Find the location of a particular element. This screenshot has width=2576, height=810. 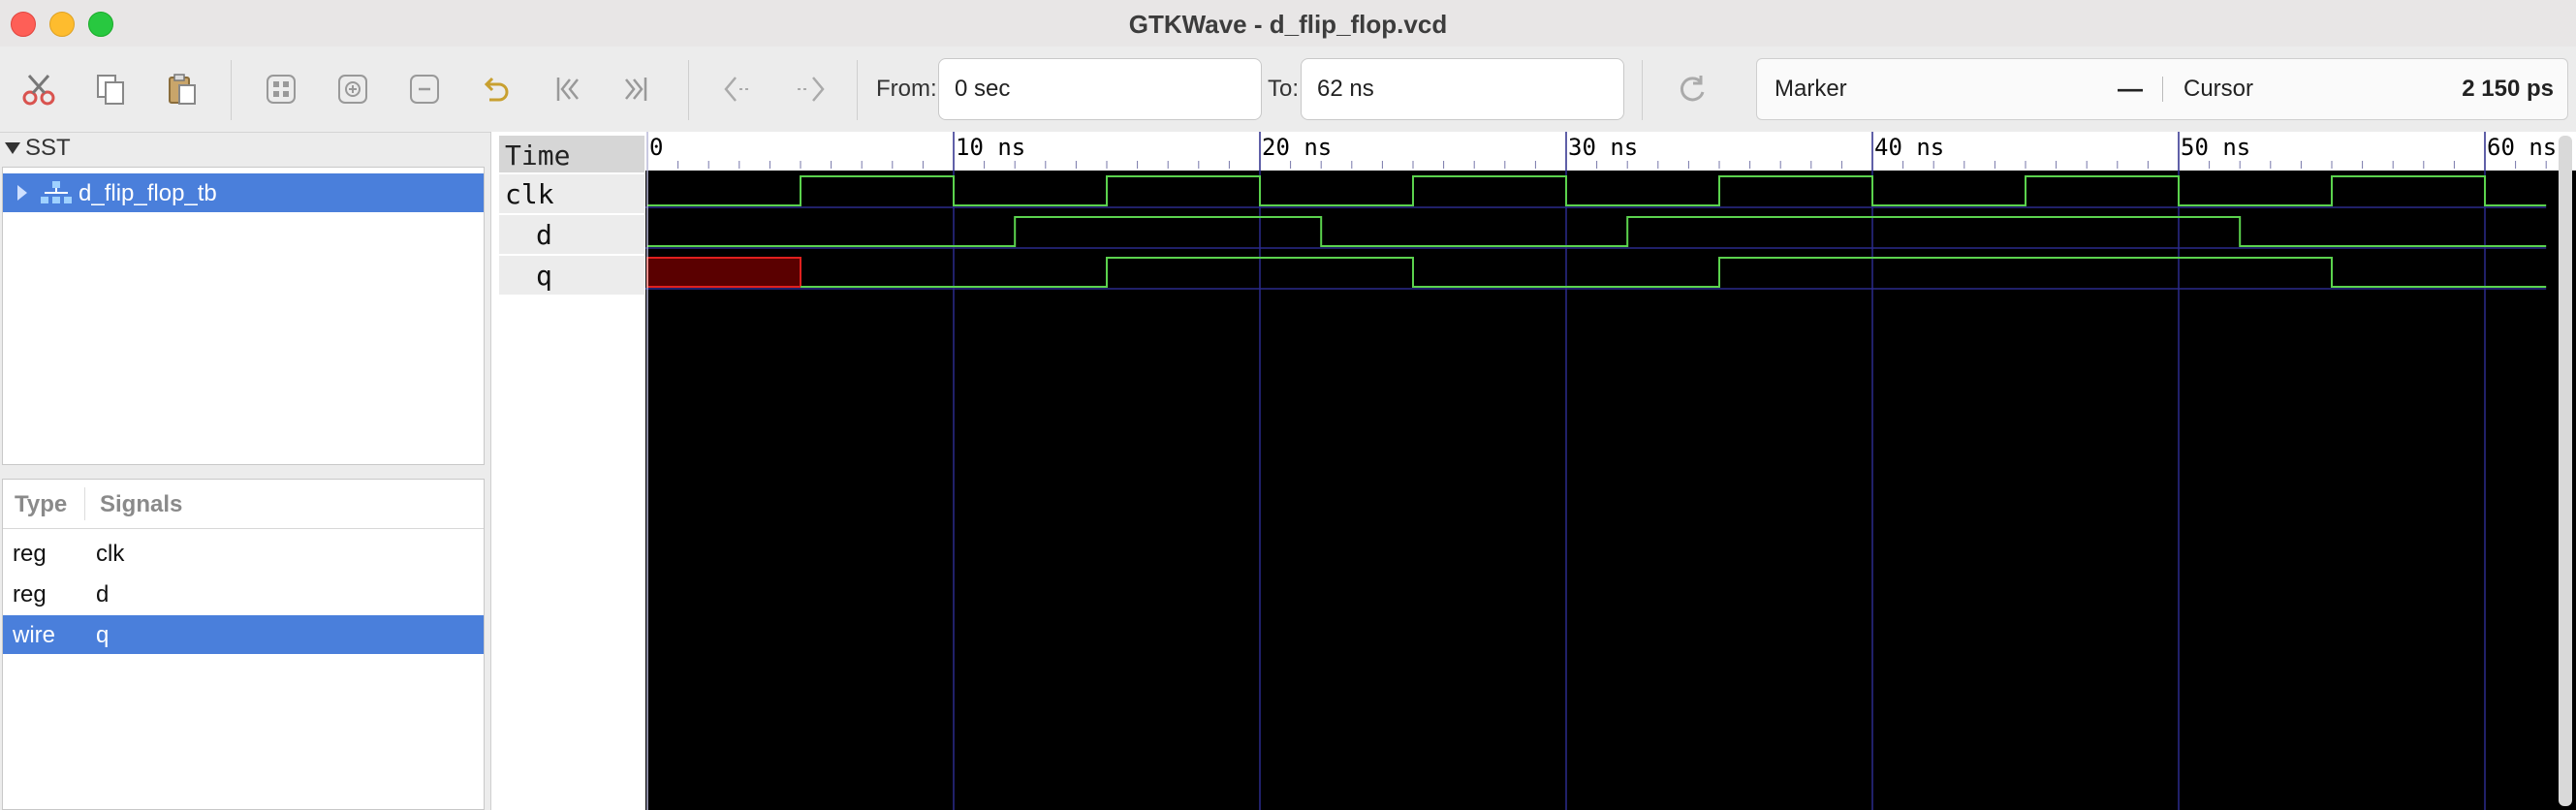

paste-icon is located at coordinates (182, 89).